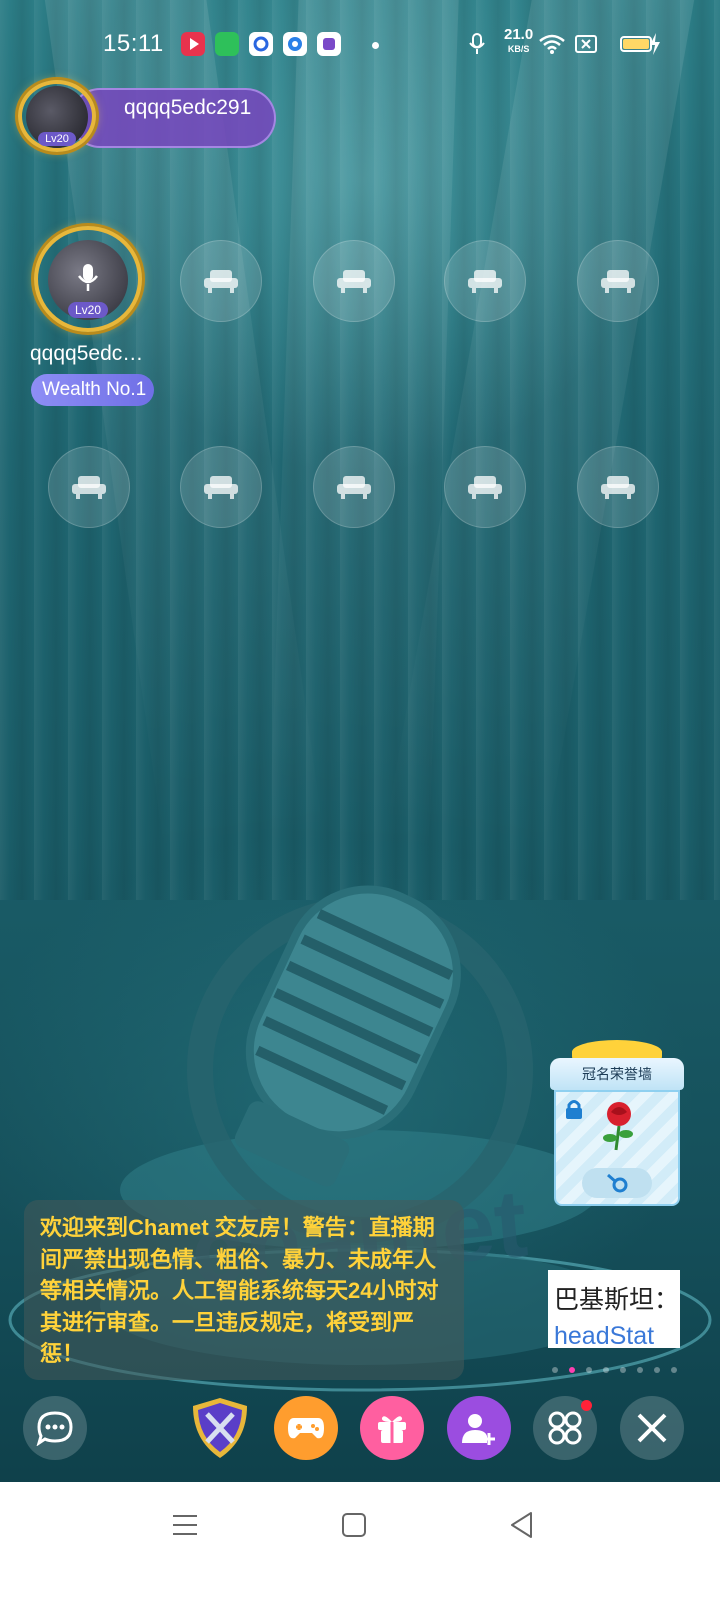 The height and width of the screenshot is (1600, 720). I want to click on more-apps-button, so click(565, 1428).